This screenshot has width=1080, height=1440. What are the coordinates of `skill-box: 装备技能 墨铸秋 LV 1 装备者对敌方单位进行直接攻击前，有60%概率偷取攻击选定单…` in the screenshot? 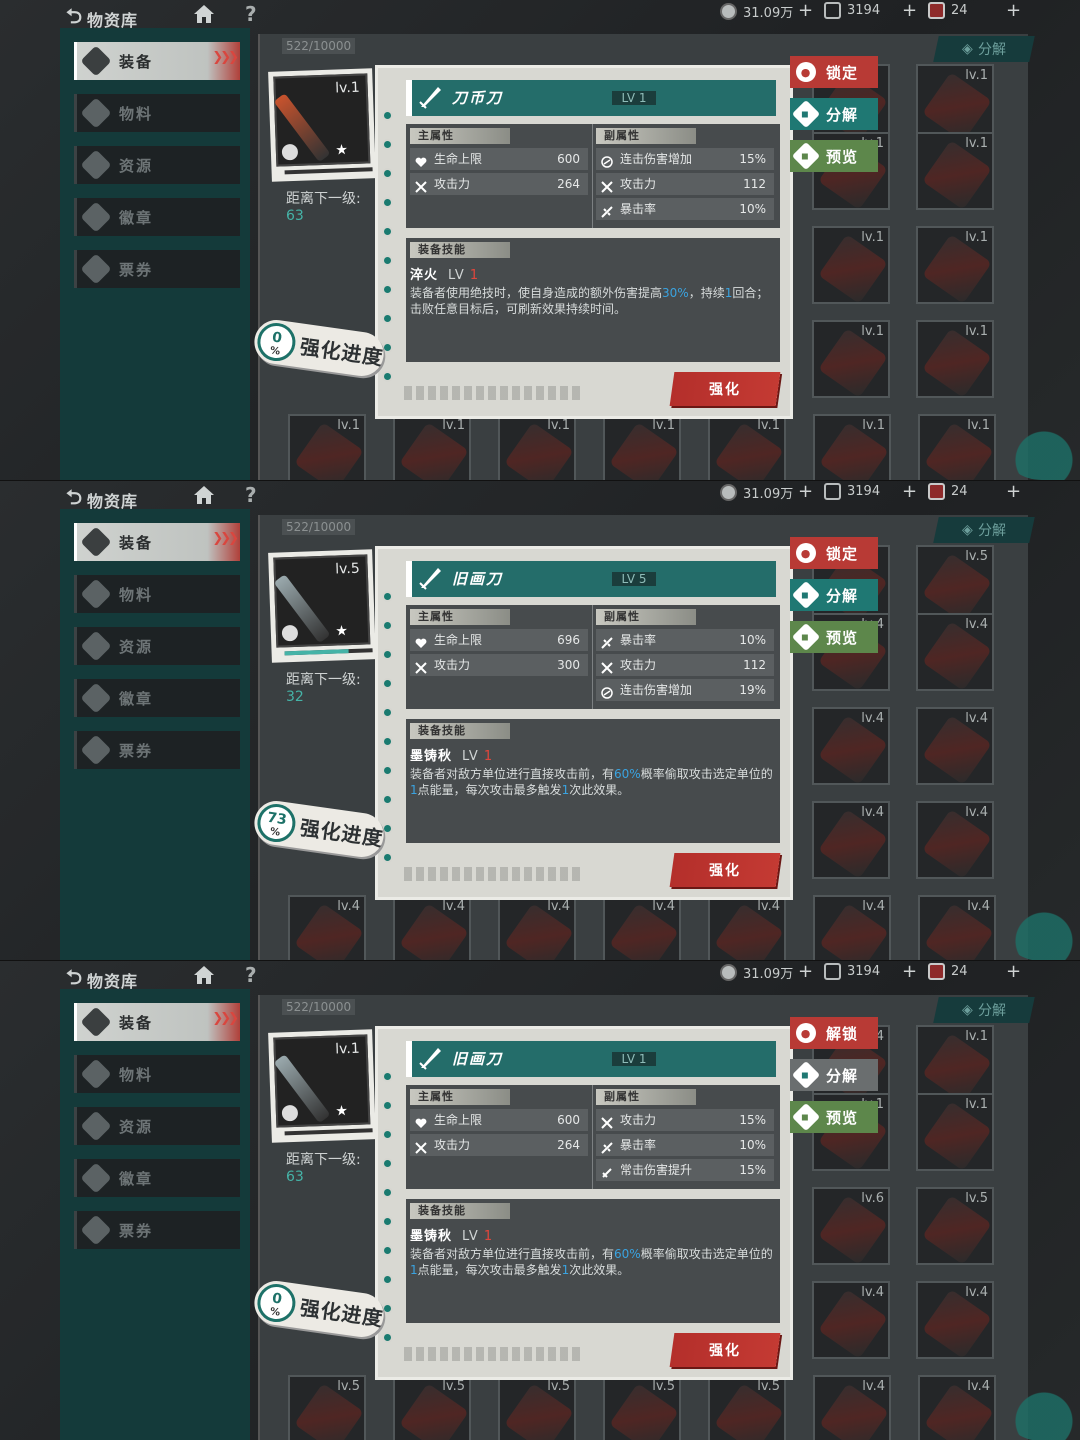 It's located at (593, 1261).